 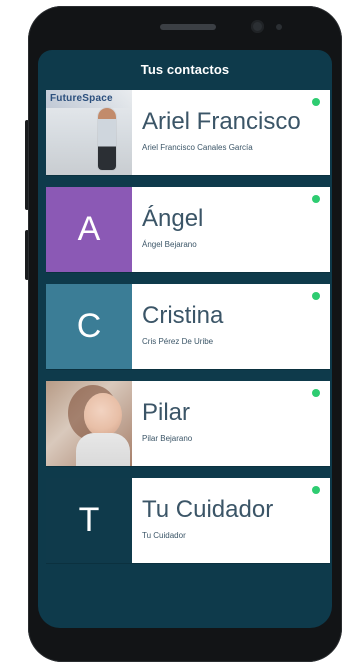 I want to click on page-title: Tus contactos, so click(x=185, y=69).